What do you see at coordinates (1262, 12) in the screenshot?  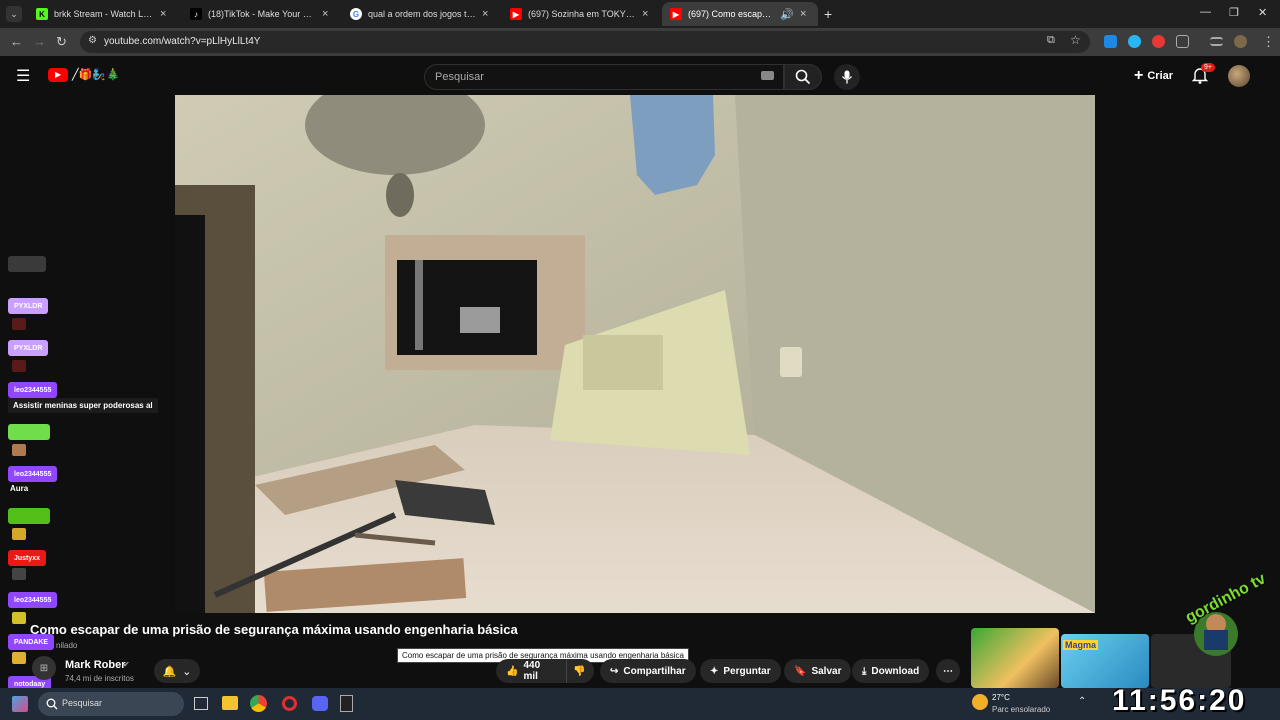 I see `close-window-icon: ✕` at bounding box center [1262, 12].